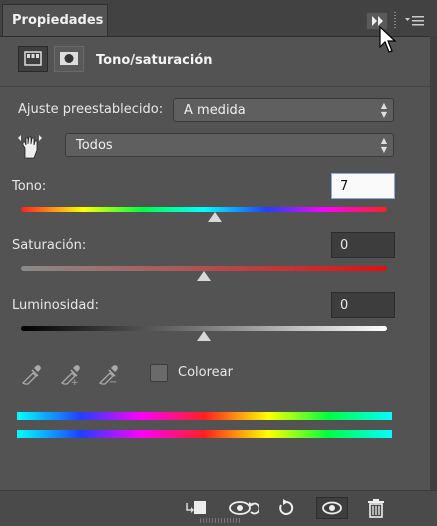 This screenshot has height=526, width=437. Describe the element at coordinates (363, 305) in the screenshot. I see `lightness-input: 0` at that location.